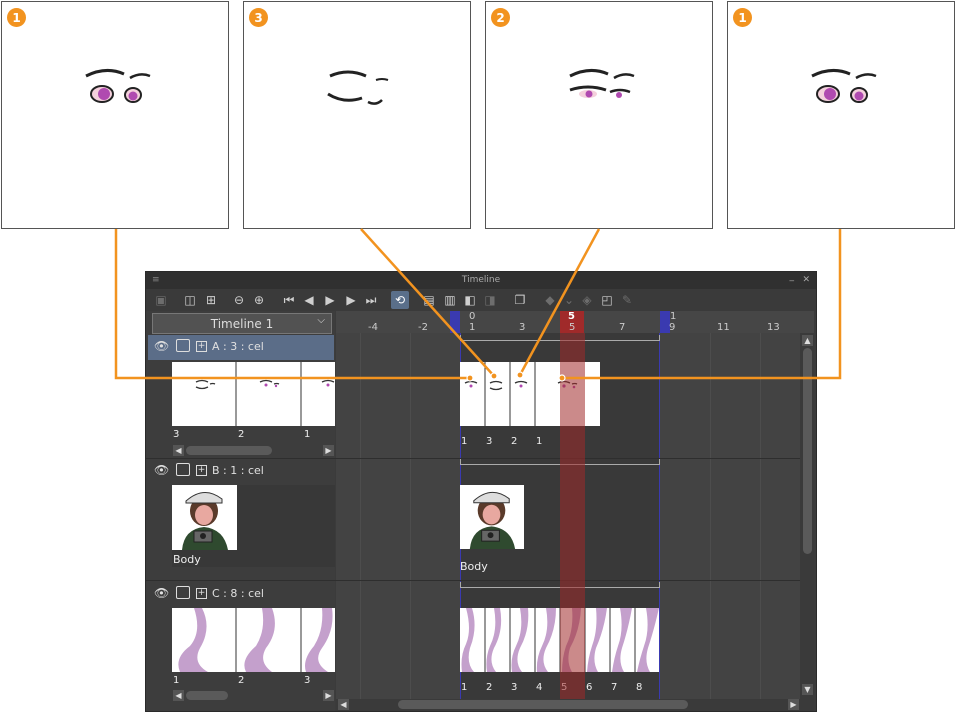 Image resolution: width=956 pixels, height=714 pixels. I want to click on layer-name: C : 8 : cel, so click(238, 593).